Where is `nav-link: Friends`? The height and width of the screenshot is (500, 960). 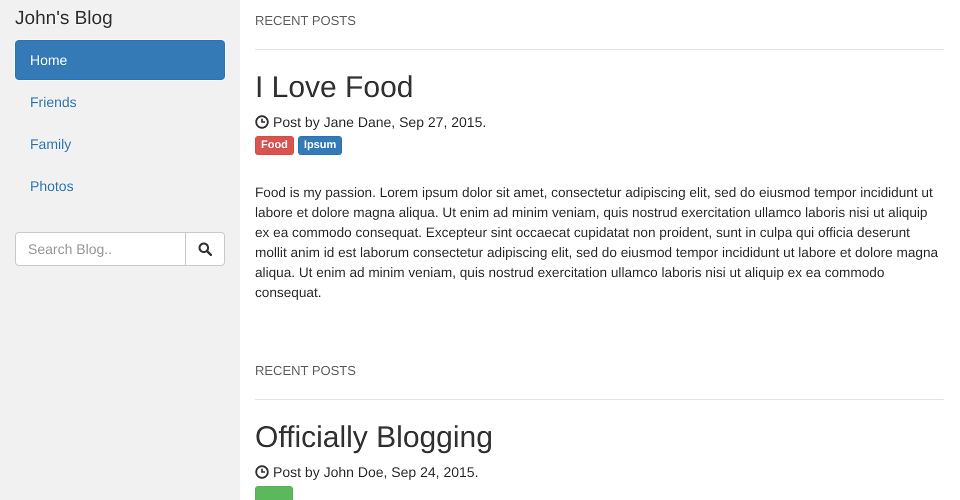 nav-link: Friends is located at coordinates (120, 102).